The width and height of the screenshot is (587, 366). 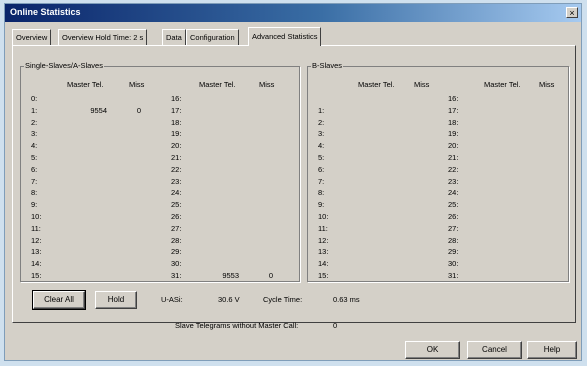 What do you see at coordinates (176, 228) in the screenshot?
I see `slave-number: 27:` at bounding box center [176, 228].